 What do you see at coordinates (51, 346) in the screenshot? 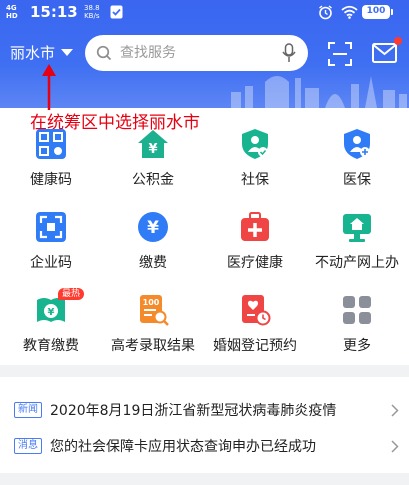
I see `service-label: 教育缴费` at bounding box center [51, 346].